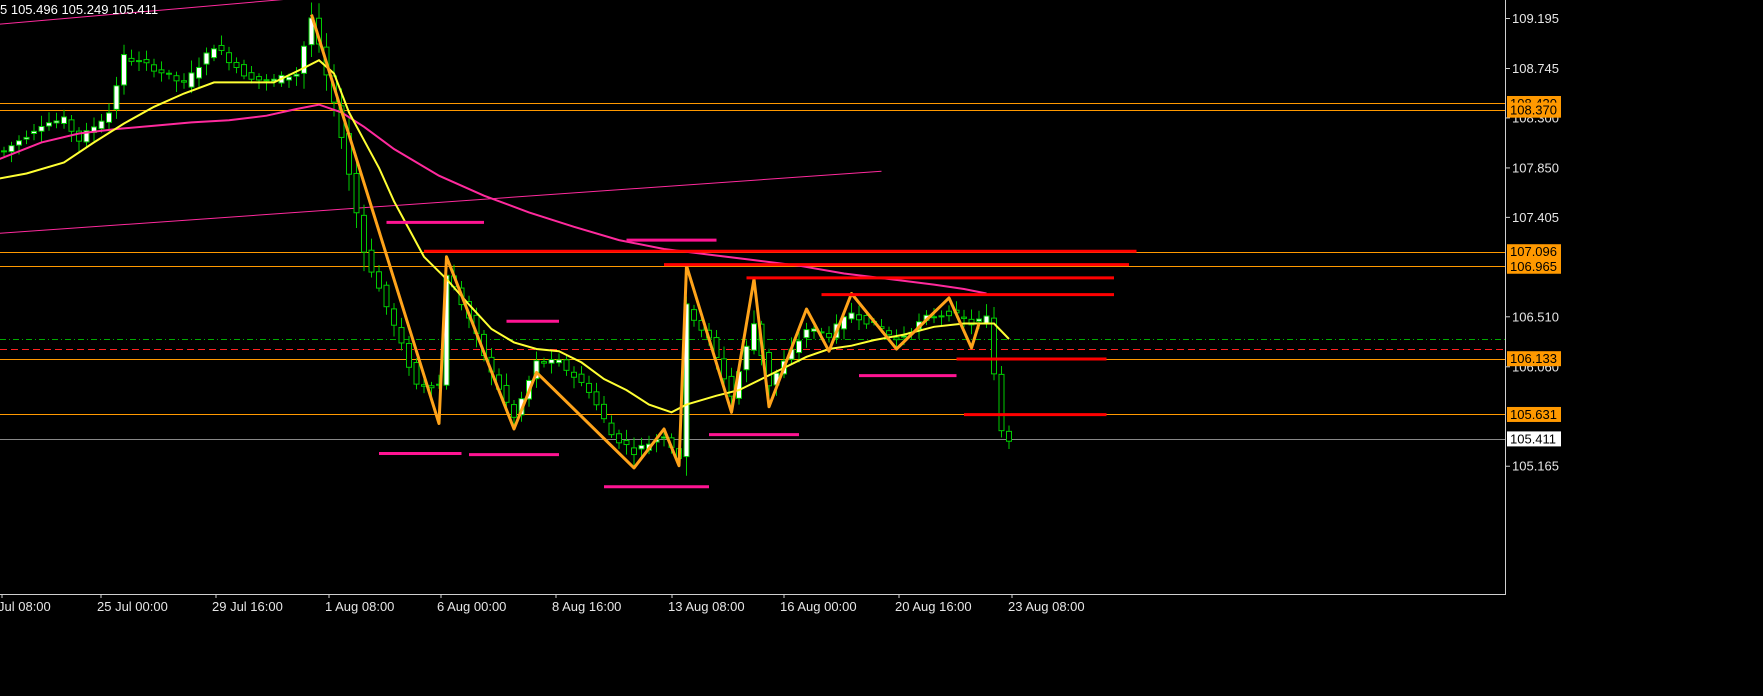  What do you see at coordinates (1535, 68) in the screenshot?
I see `price-tick-label: 108.745` at bounding box center [1535, 68].